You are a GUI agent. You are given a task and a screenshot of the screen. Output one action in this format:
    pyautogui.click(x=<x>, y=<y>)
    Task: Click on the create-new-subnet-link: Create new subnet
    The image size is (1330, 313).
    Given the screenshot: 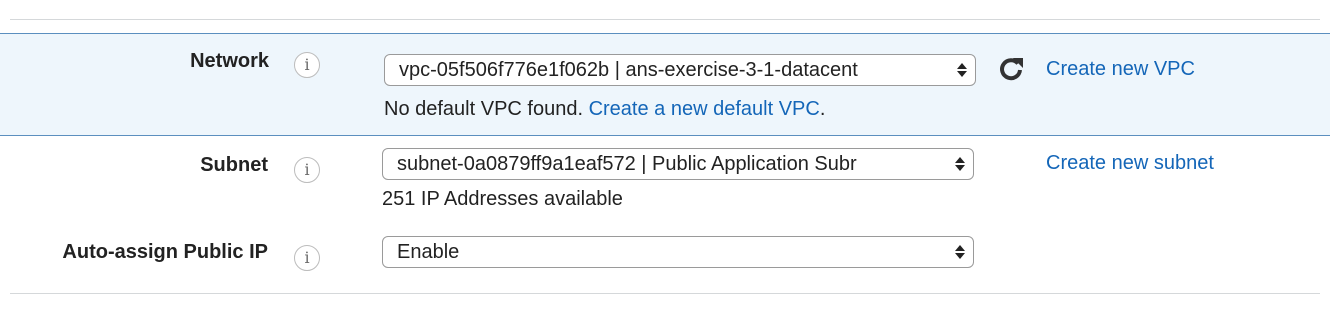 What is the action you would take?
    pyautogui.click(x=1130, y=163)
    